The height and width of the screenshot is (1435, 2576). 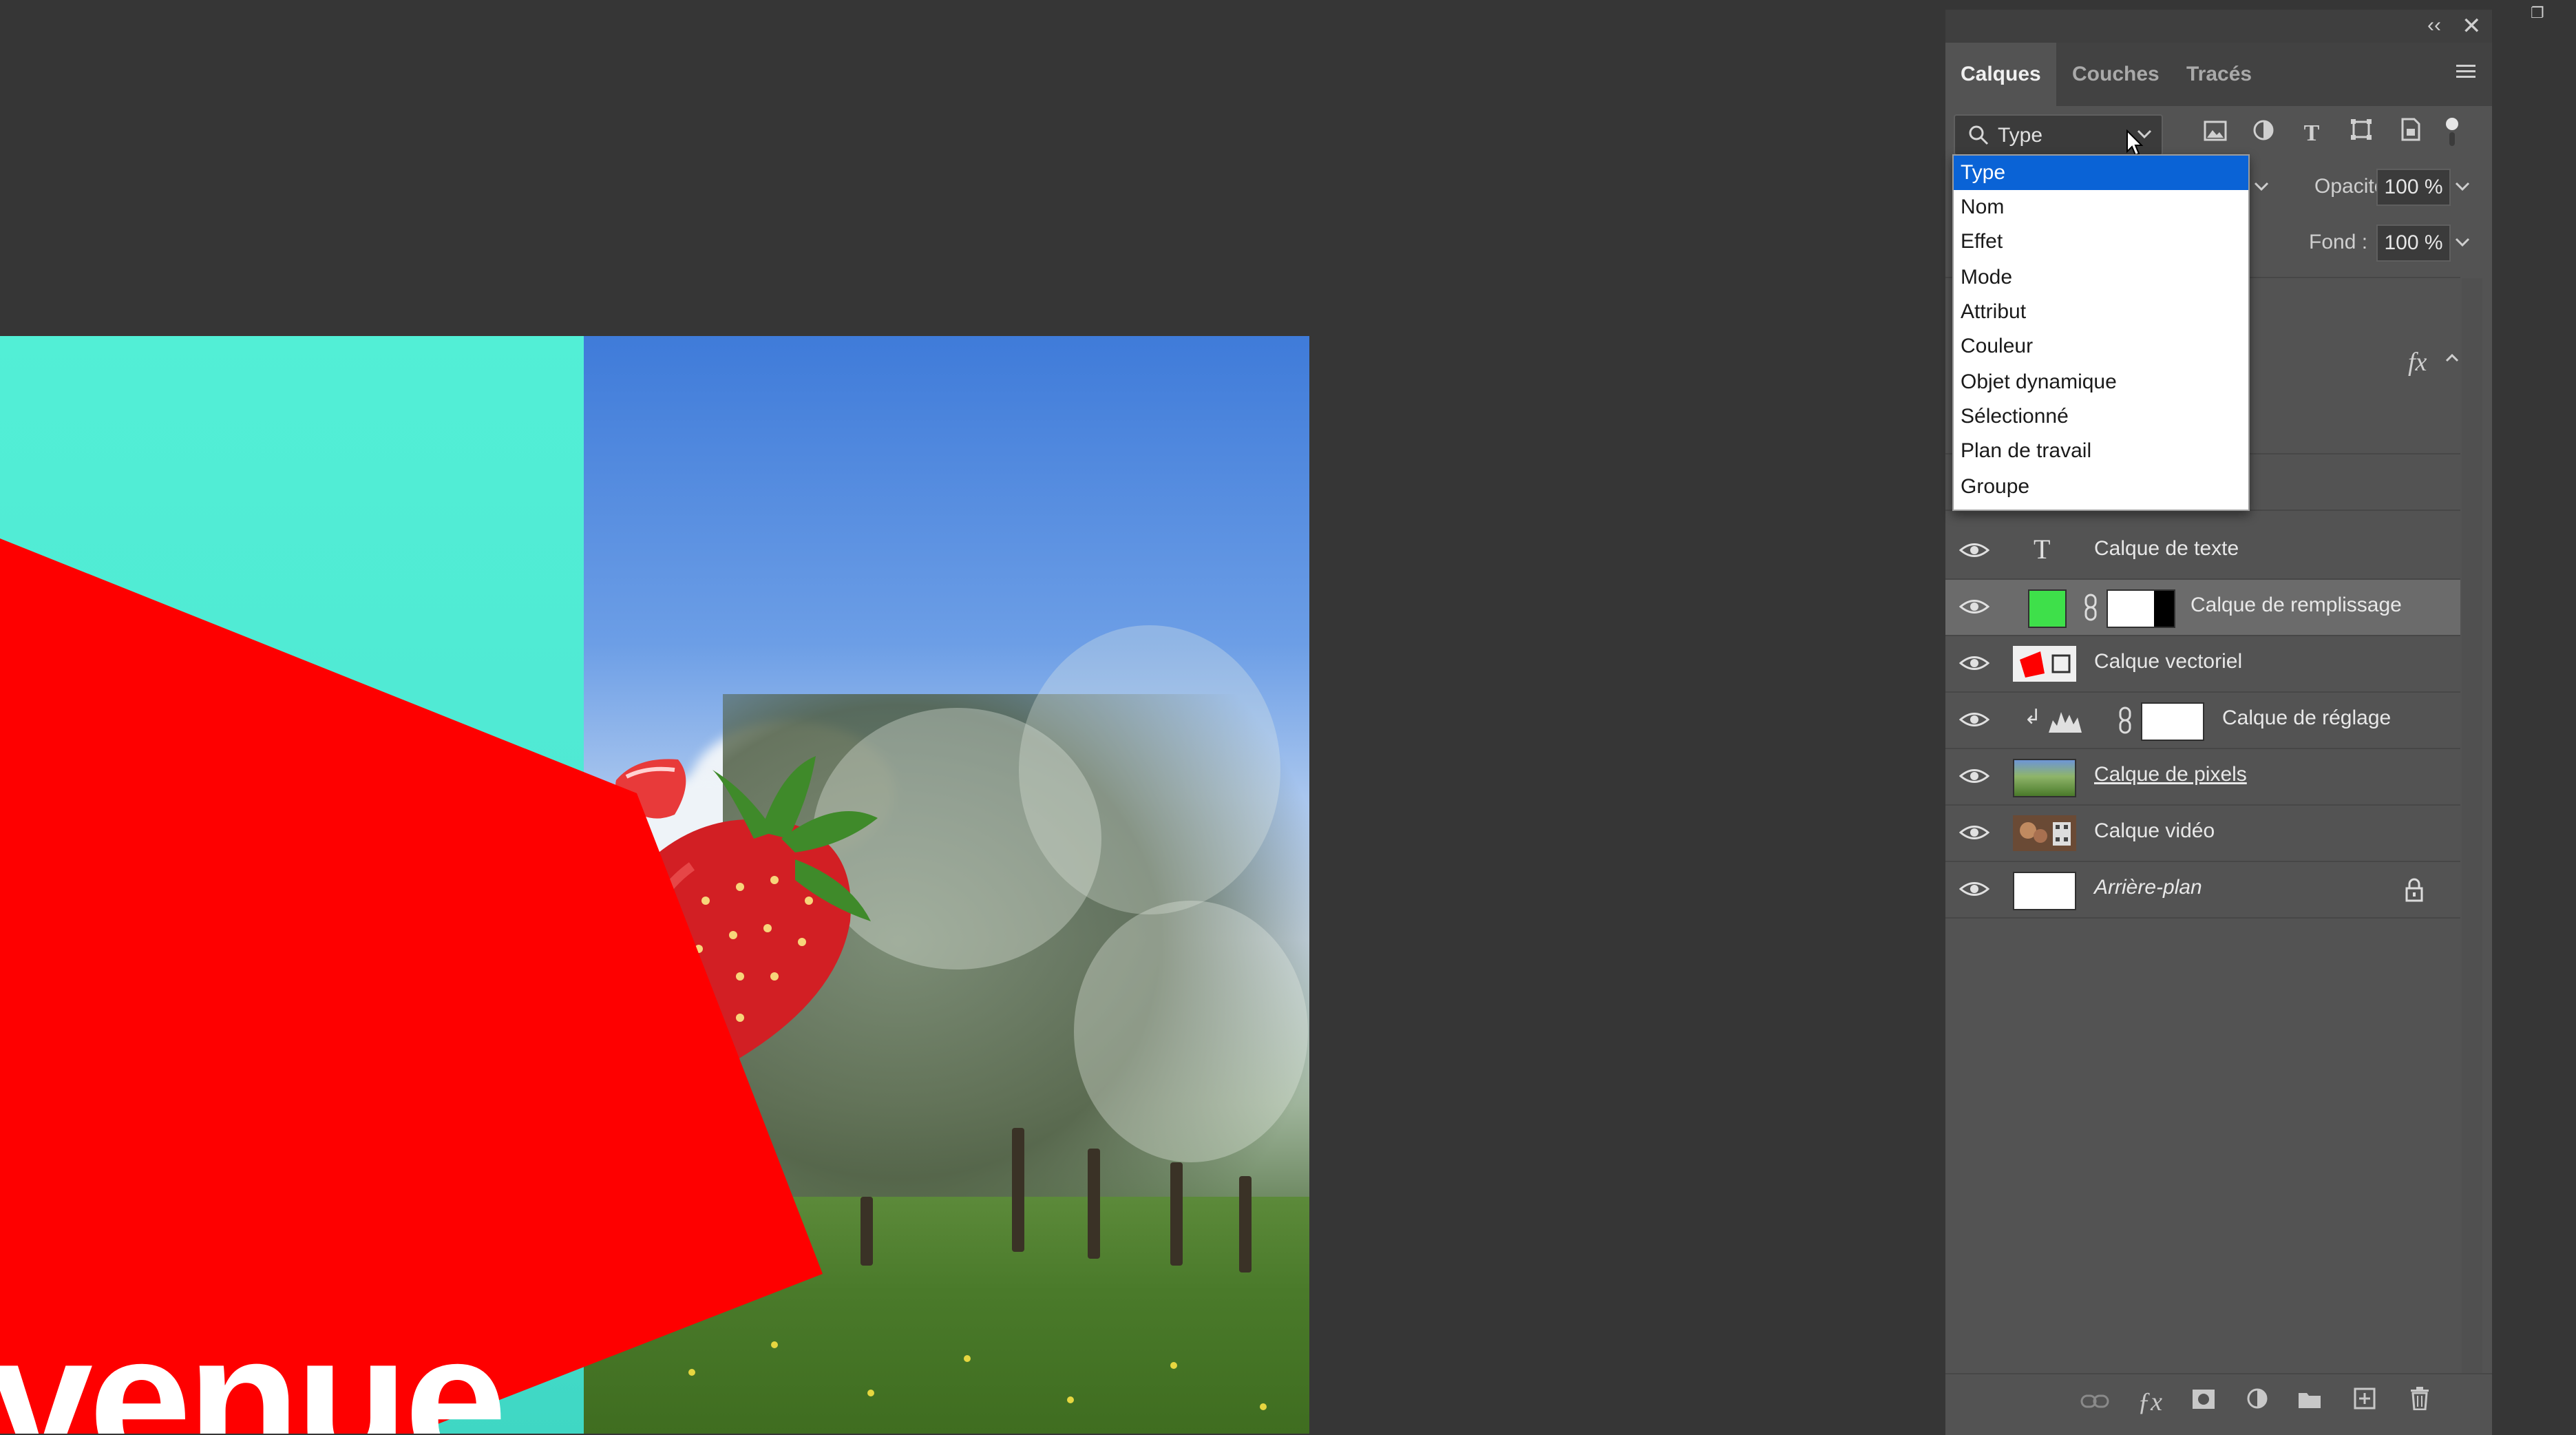 I want to click on filter-option-nom: Nom, so click(x=2101, y=207).